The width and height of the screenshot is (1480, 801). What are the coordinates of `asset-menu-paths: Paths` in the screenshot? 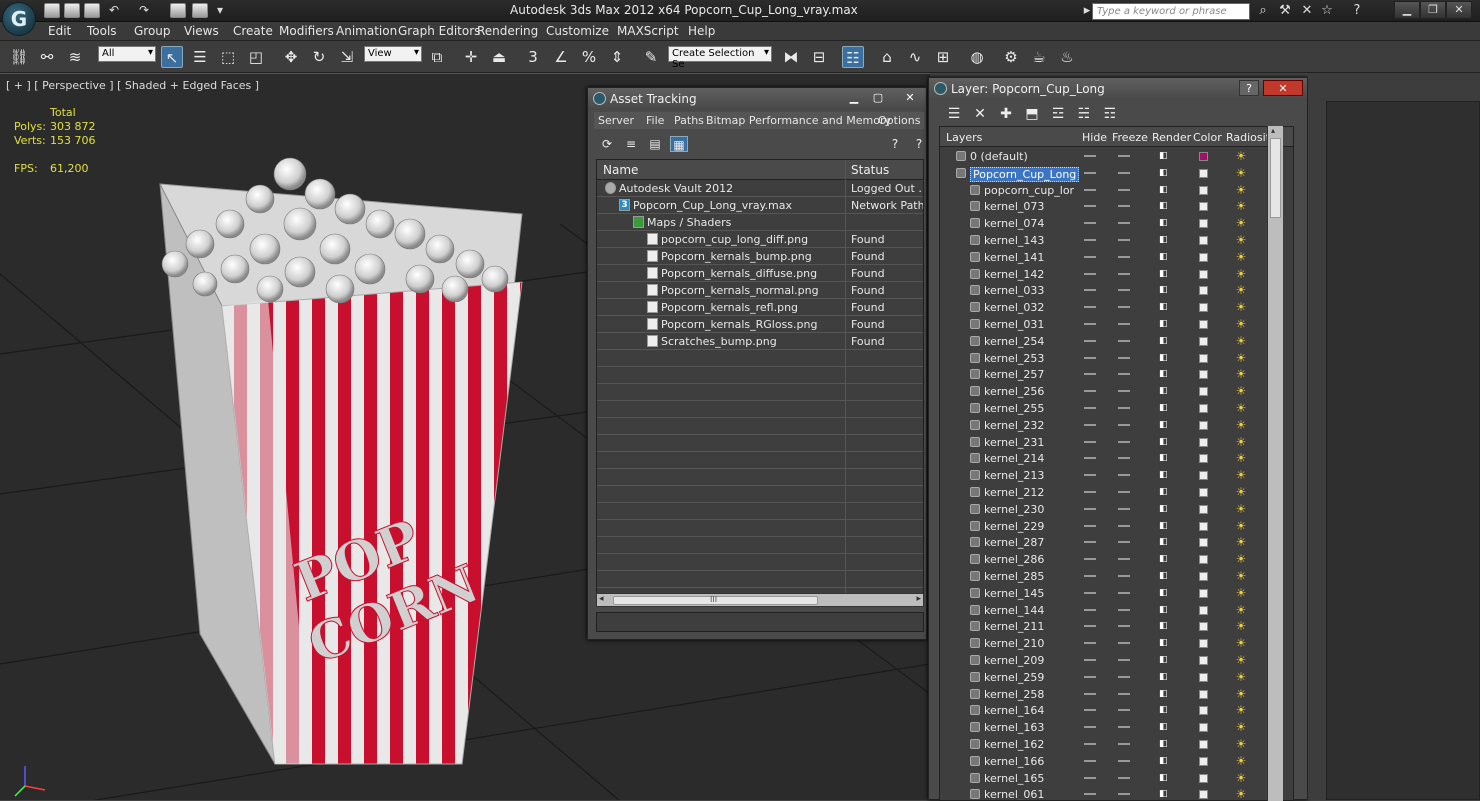 It's located at (689, 120).